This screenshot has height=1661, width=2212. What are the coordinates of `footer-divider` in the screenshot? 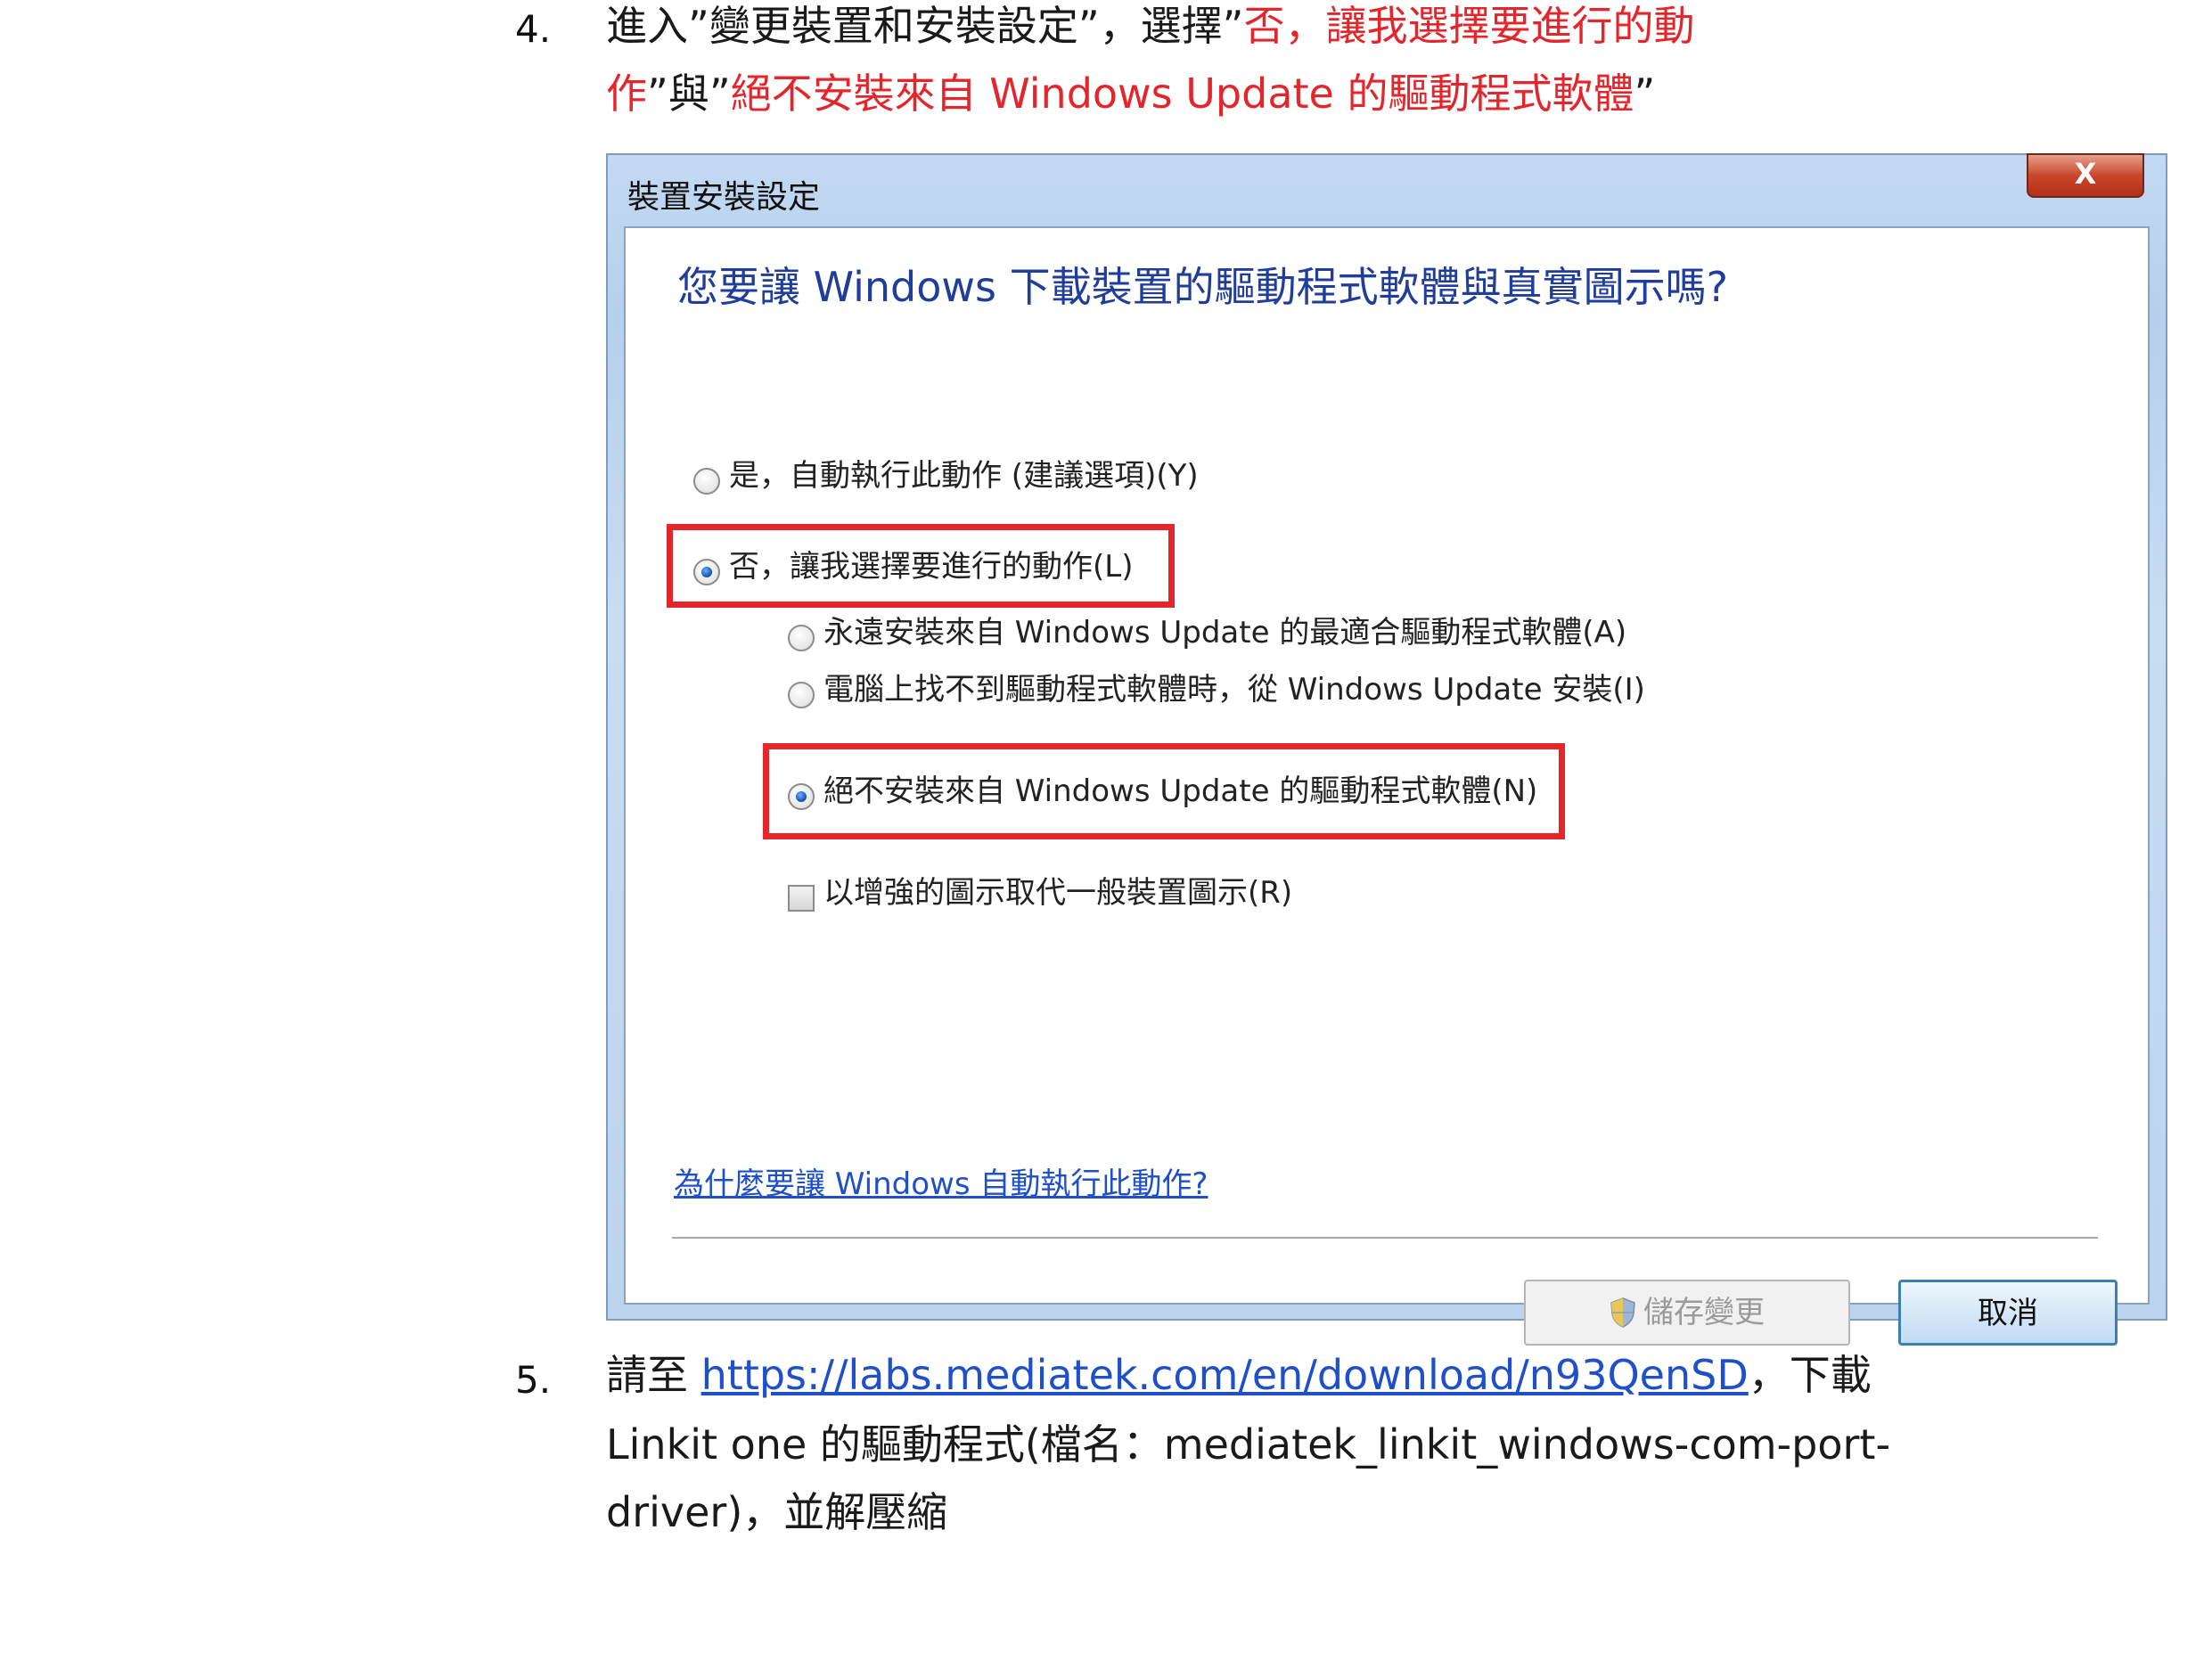 It's located at (1385, 1238).